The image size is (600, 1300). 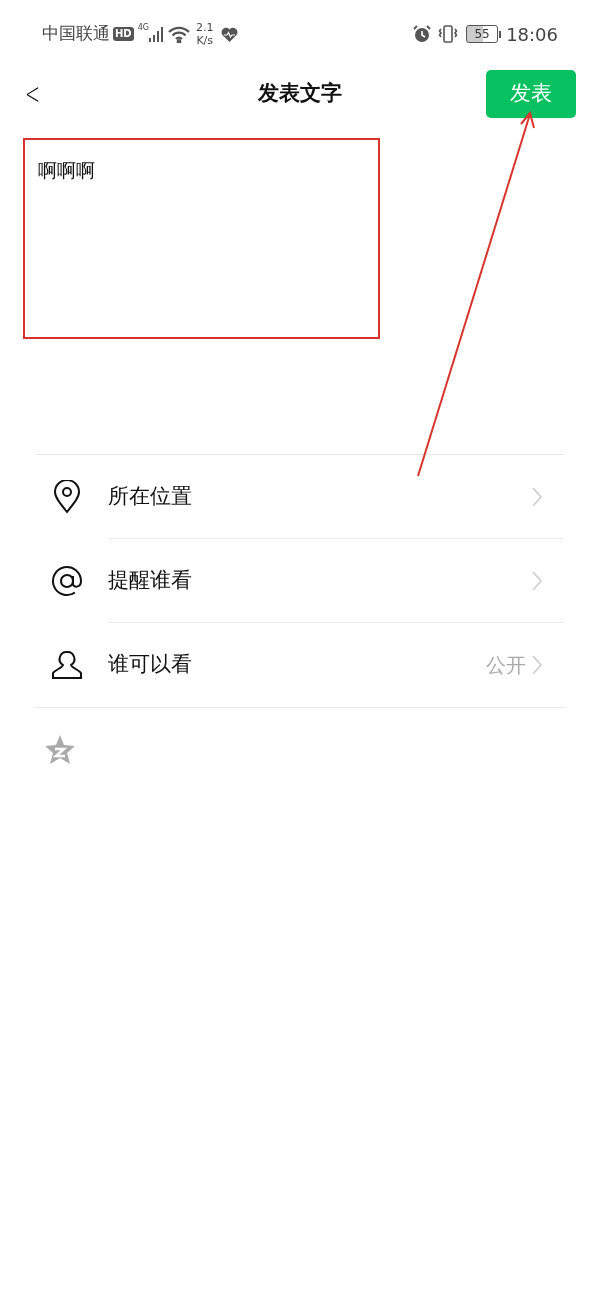 I want to click on option-row: 提醒谁看, so click(x=300, y=581).